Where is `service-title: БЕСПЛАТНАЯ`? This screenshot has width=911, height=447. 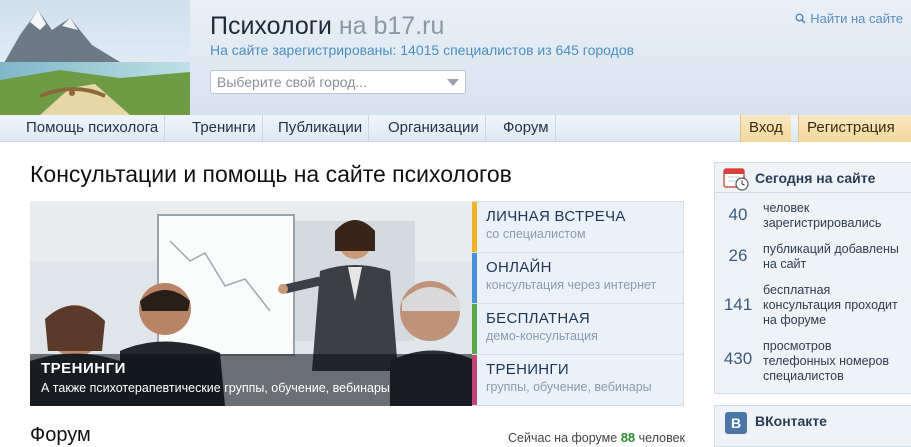 service-title: БЕСПЛАТНАЯ is located at coordinates (538, 318).